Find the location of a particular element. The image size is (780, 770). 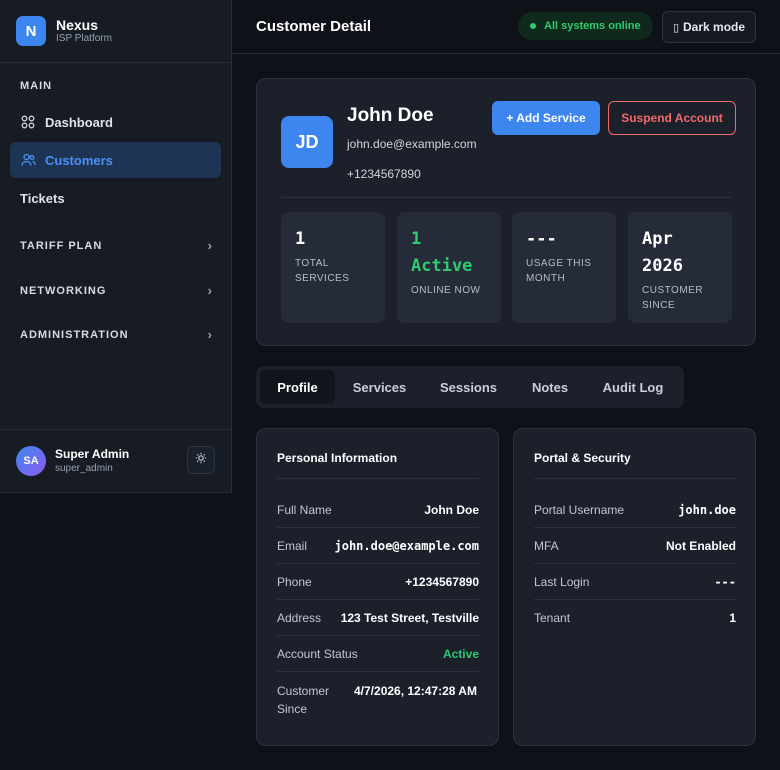

dark-mode-button: ▯ Dark mode is located at coordinates (709, 27).